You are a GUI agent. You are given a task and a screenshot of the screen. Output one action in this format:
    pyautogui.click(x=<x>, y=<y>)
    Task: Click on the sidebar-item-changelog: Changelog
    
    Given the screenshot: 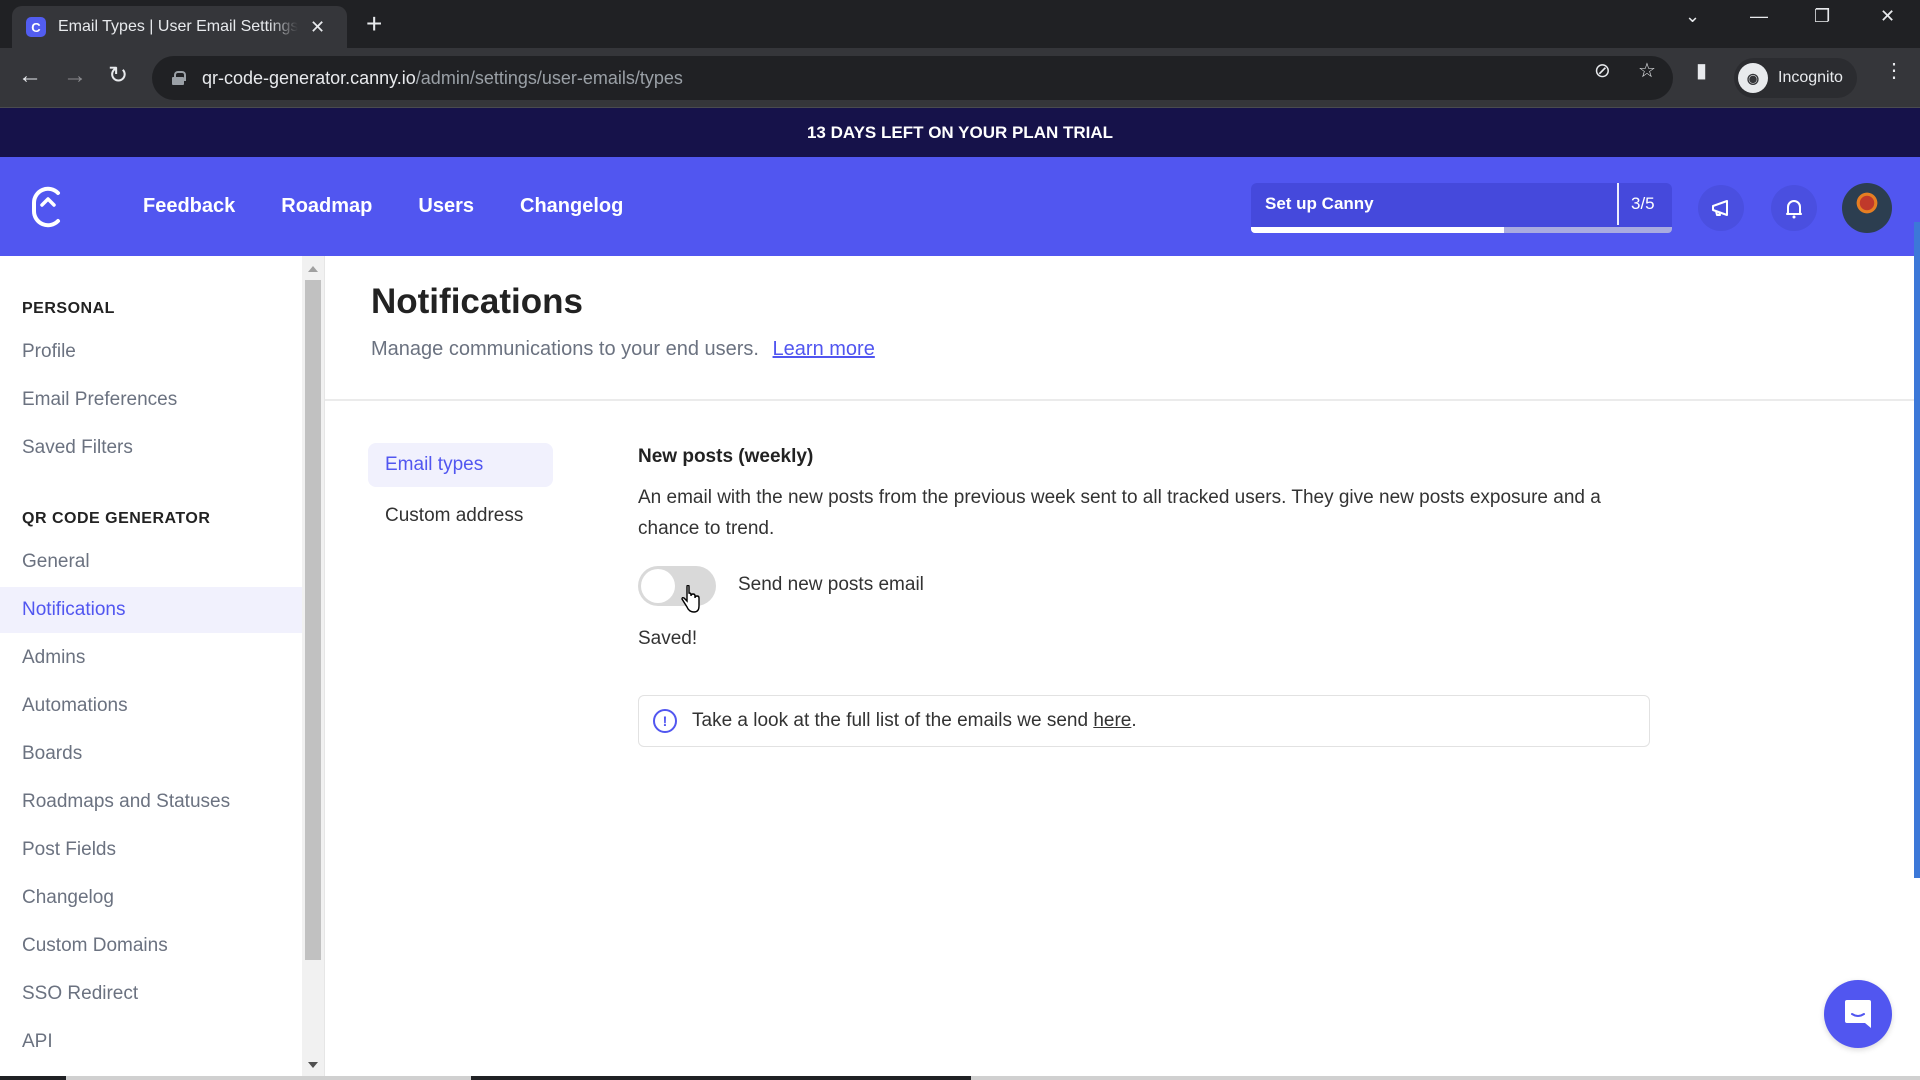 What is the action you would take?
    pyautogui.click(x=151, y=898)
    